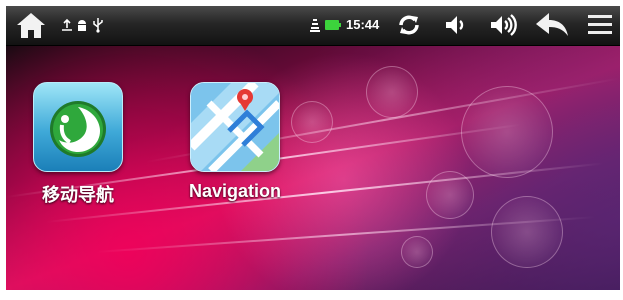  I want to click on wifi-signal-icon, so click(315, 25).